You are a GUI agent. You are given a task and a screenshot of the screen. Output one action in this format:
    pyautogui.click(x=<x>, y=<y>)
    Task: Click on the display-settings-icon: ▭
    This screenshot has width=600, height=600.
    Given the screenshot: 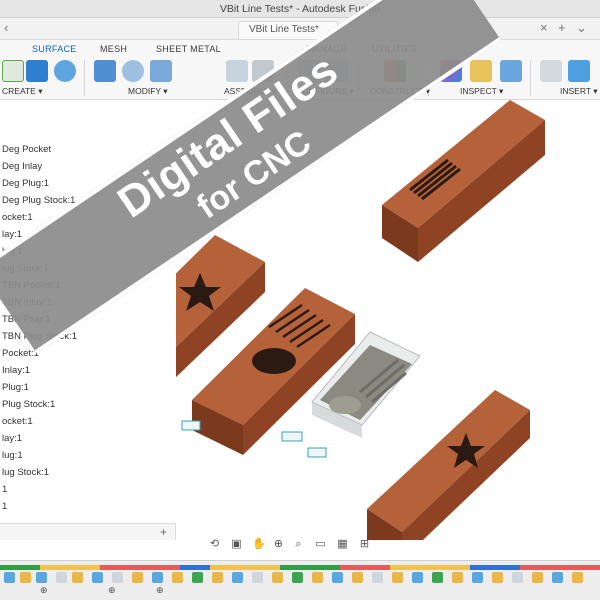 What is the action you would take?
    pyautogui.click(x=320, y=544)
    